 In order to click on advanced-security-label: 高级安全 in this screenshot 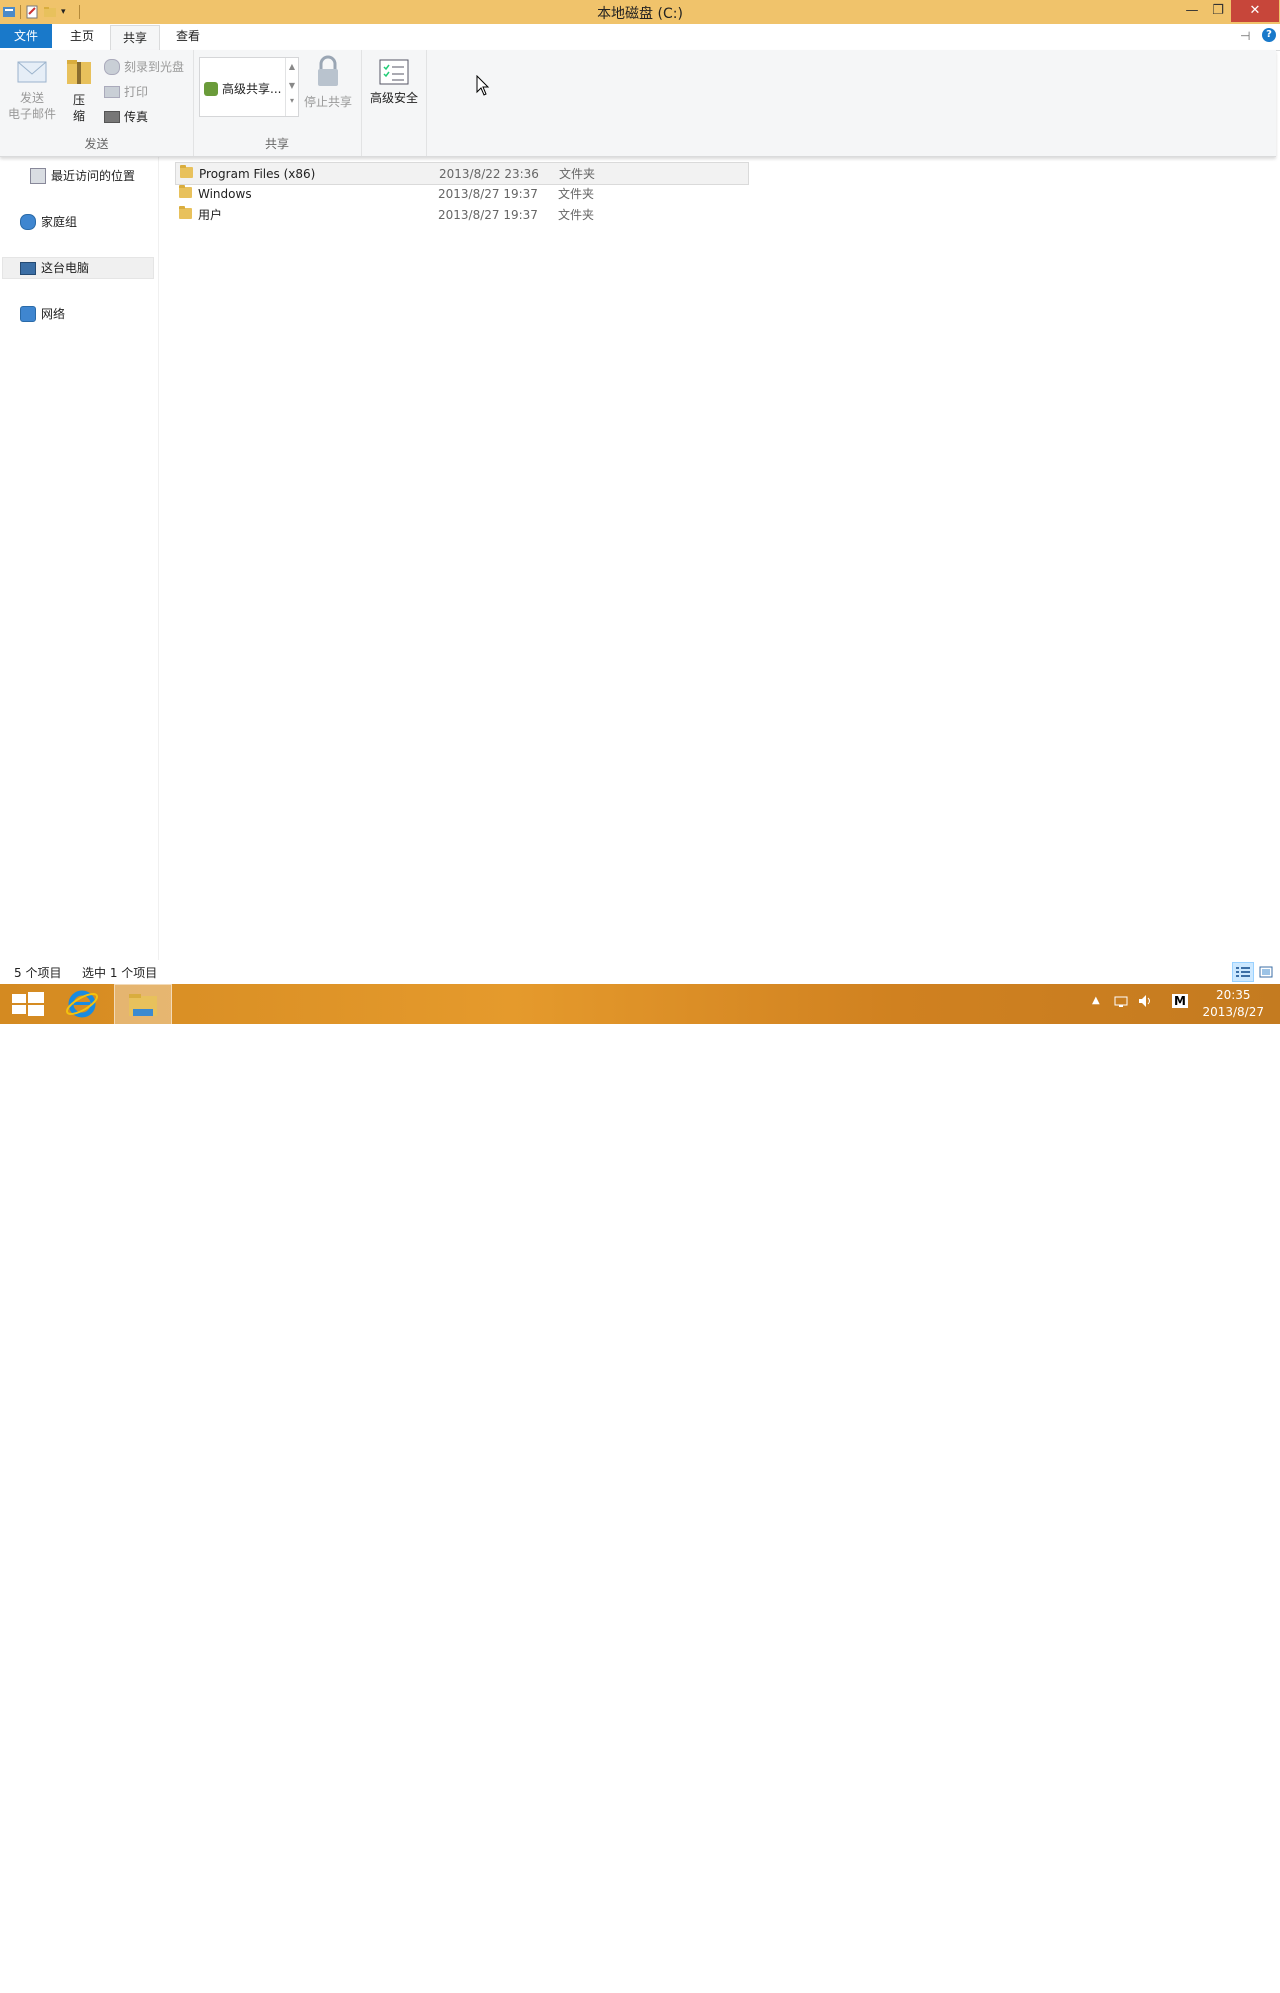, I will do `click(393, 98)`.